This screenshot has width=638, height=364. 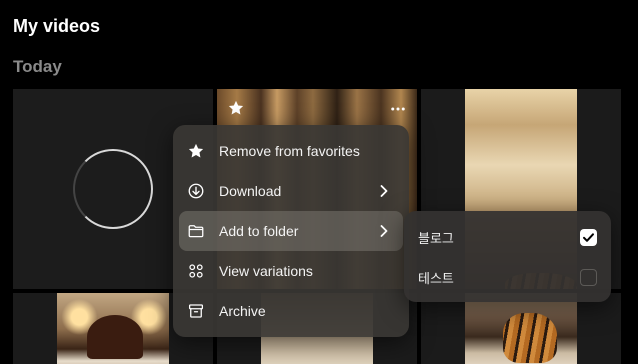 I want to click on menu-item-label: View variations, so click(x=266, y=271).